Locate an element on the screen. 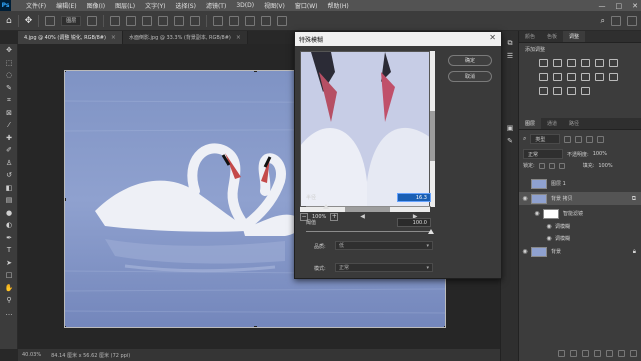 The height and width of the screenshot is (361, 641). threshold-slider-thumb is located at coordinates (431, 231).